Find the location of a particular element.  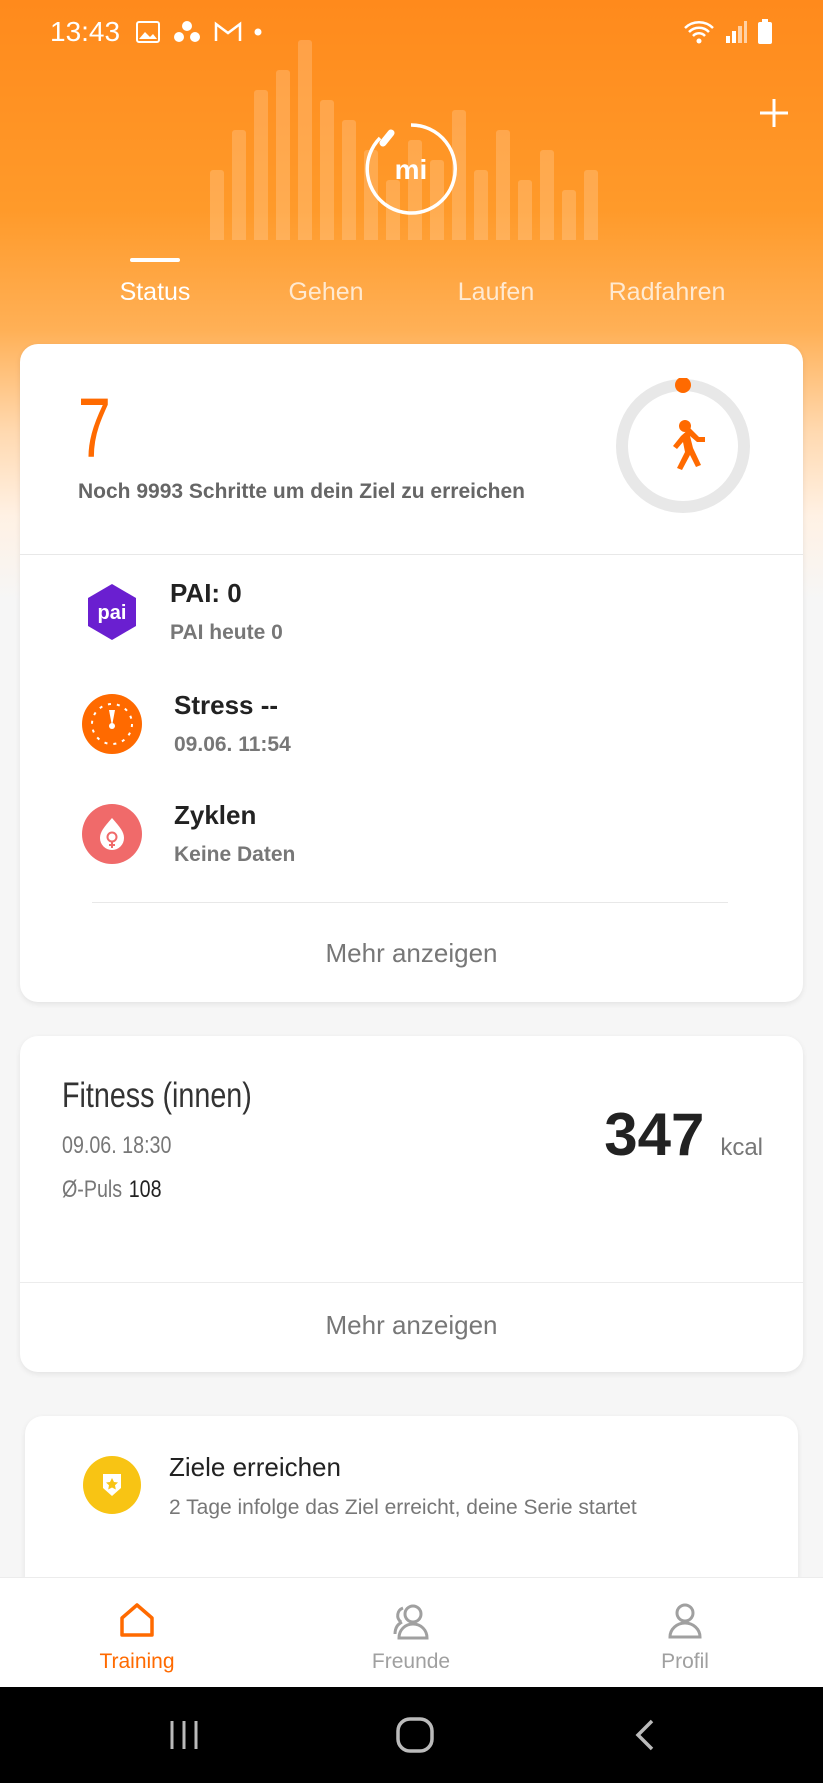

home-icon is located at coordinates (137, 1620).